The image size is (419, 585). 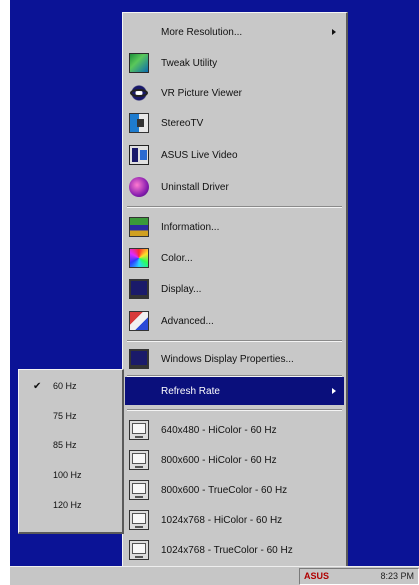 I want to click on menu-item-refresh-rate: Refresh Rate, so click(x=234, y=391).